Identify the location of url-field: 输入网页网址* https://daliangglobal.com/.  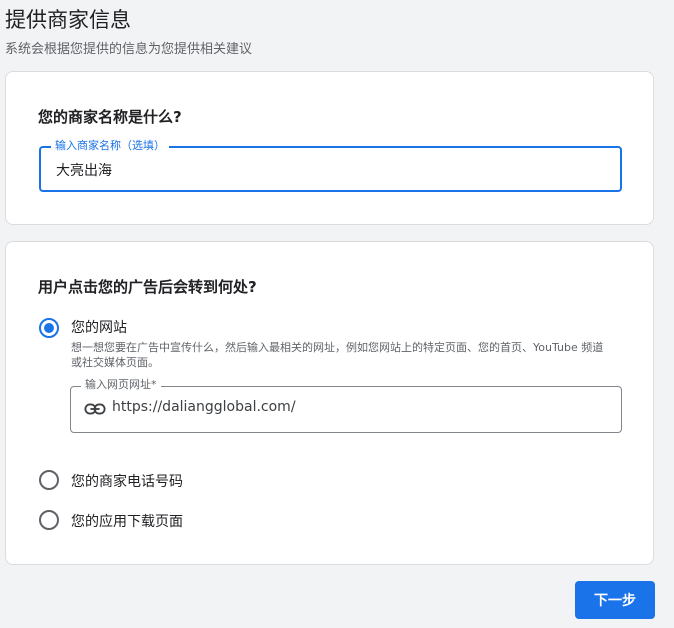
(346, 405).